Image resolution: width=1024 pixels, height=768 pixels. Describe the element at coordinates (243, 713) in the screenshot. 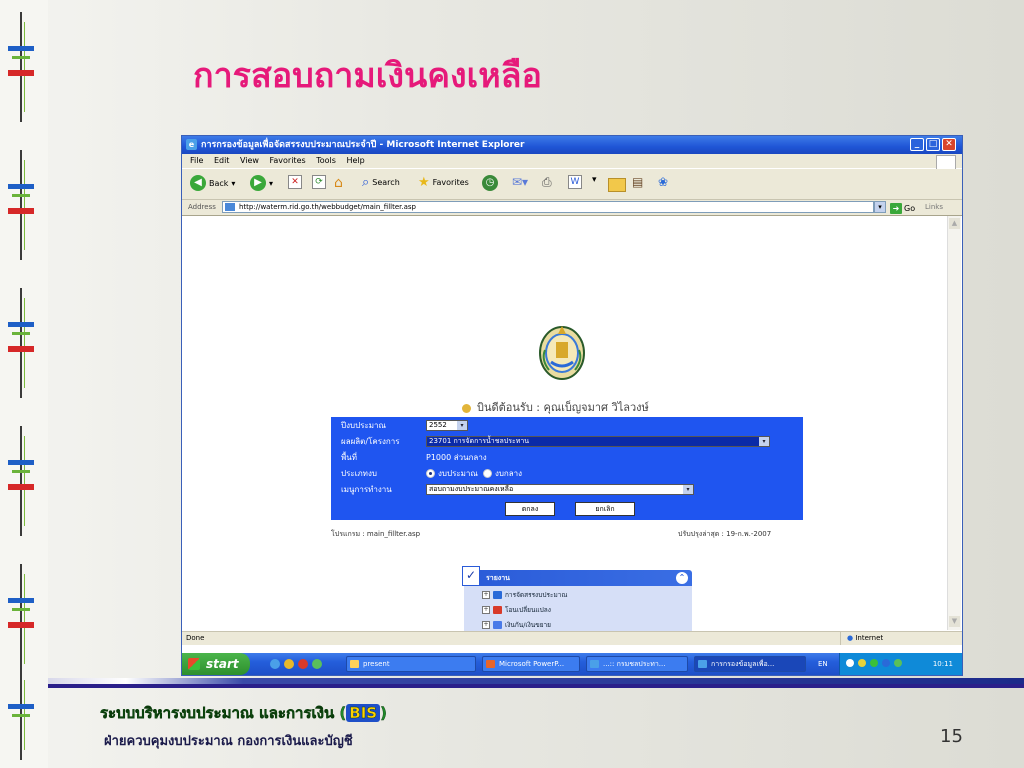

I see `footer-system-name: ระบบบริหารงบประมาณ และการเงิน (BIS)` at that location.